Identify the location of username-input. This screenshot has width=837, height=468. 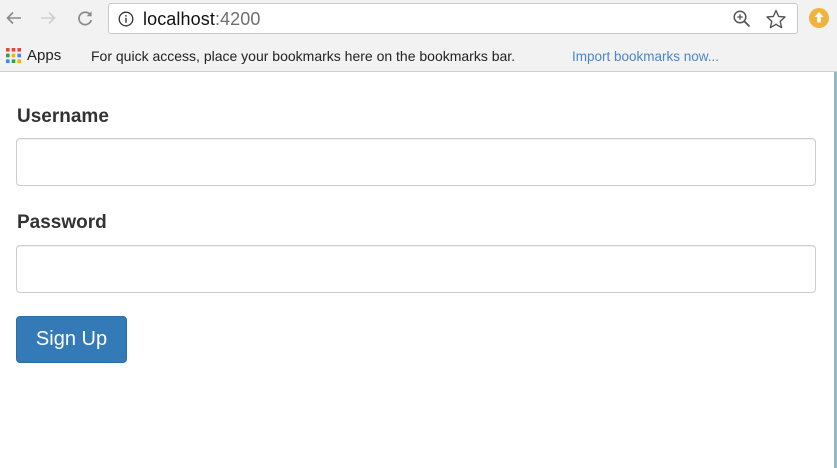
(416, 162).